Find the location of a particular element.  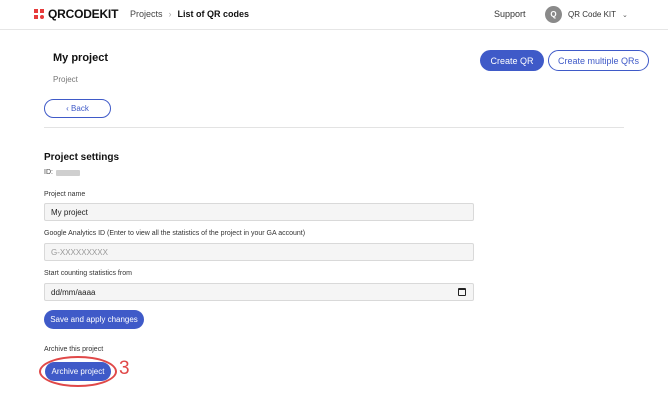

project-id-label: ID: is located at coordinates (48, 172).